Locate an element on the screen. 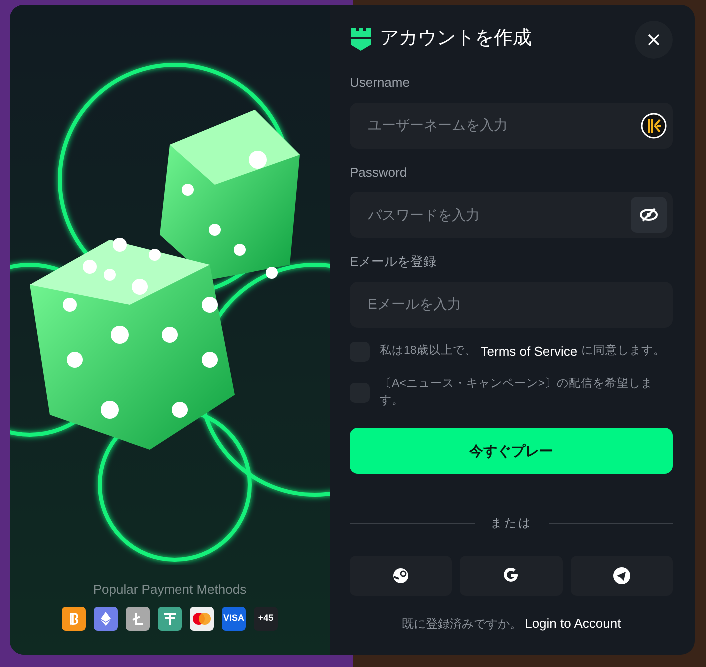 This screenshot has width=706, height=667. field-label: Password is located at coordinates (379, 173).